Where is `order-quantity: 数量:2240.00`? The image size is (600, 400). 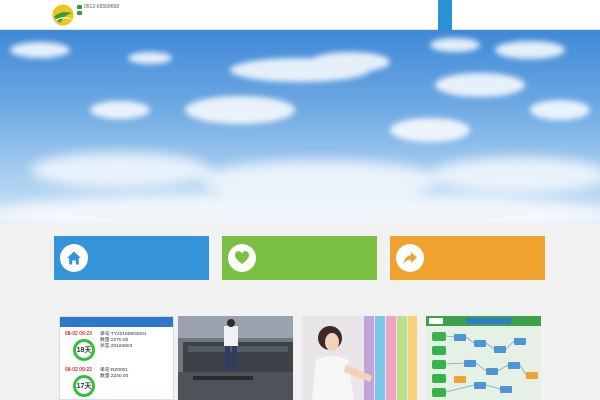
order-quantity: 数量:2240.00 is located at coordinates (114, 376).